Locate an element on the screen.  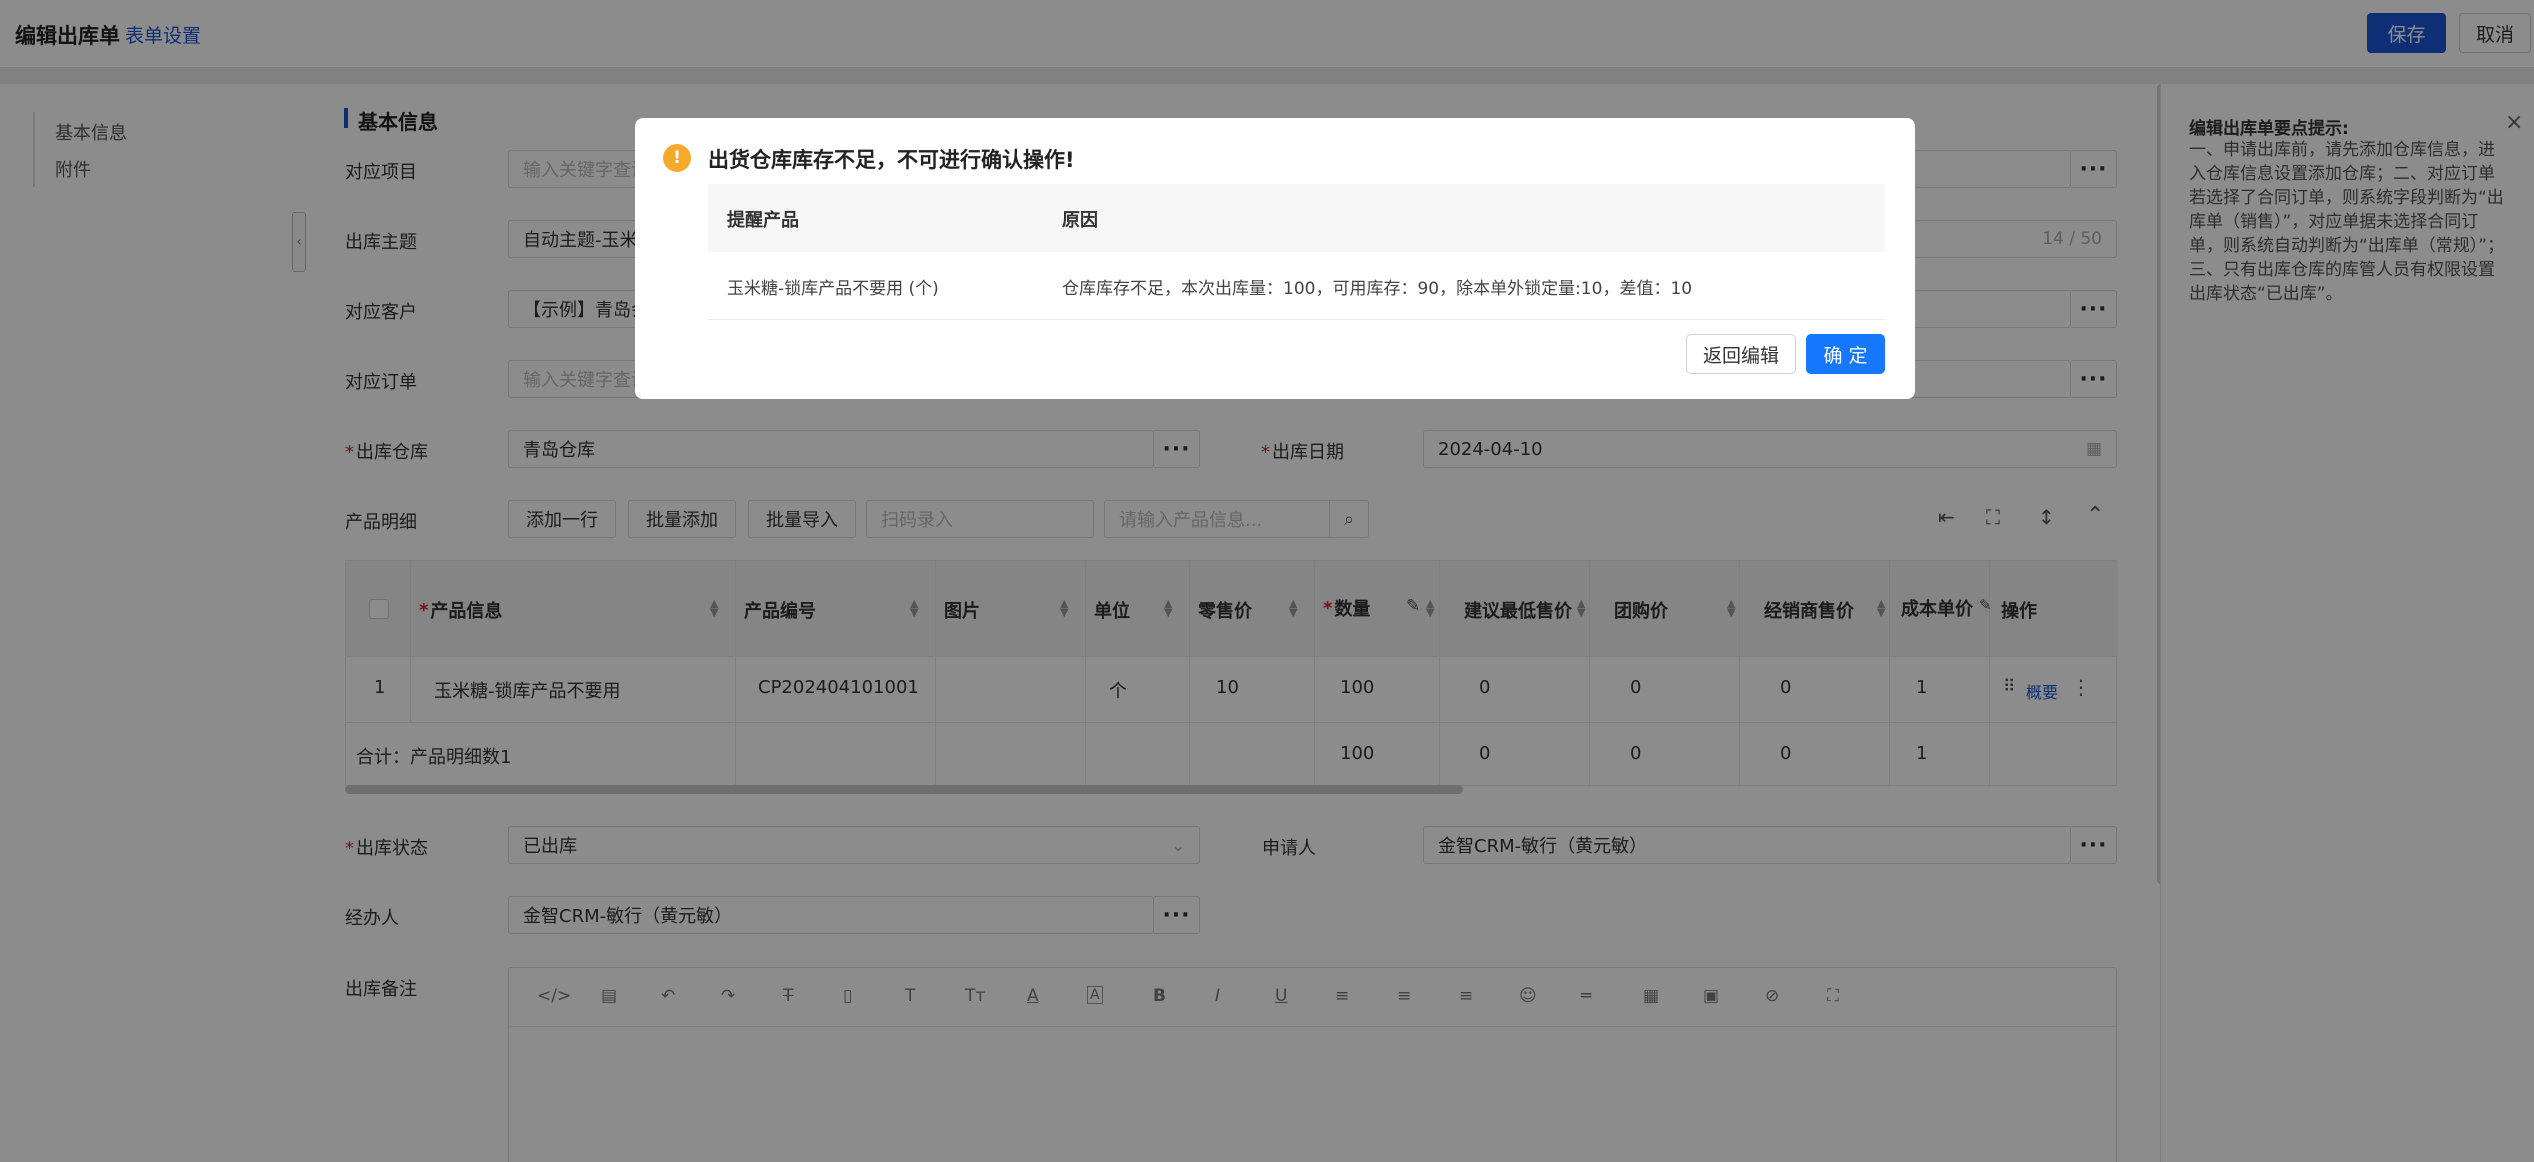
col-reason: 原因 is located at coordinates (1080, 220).